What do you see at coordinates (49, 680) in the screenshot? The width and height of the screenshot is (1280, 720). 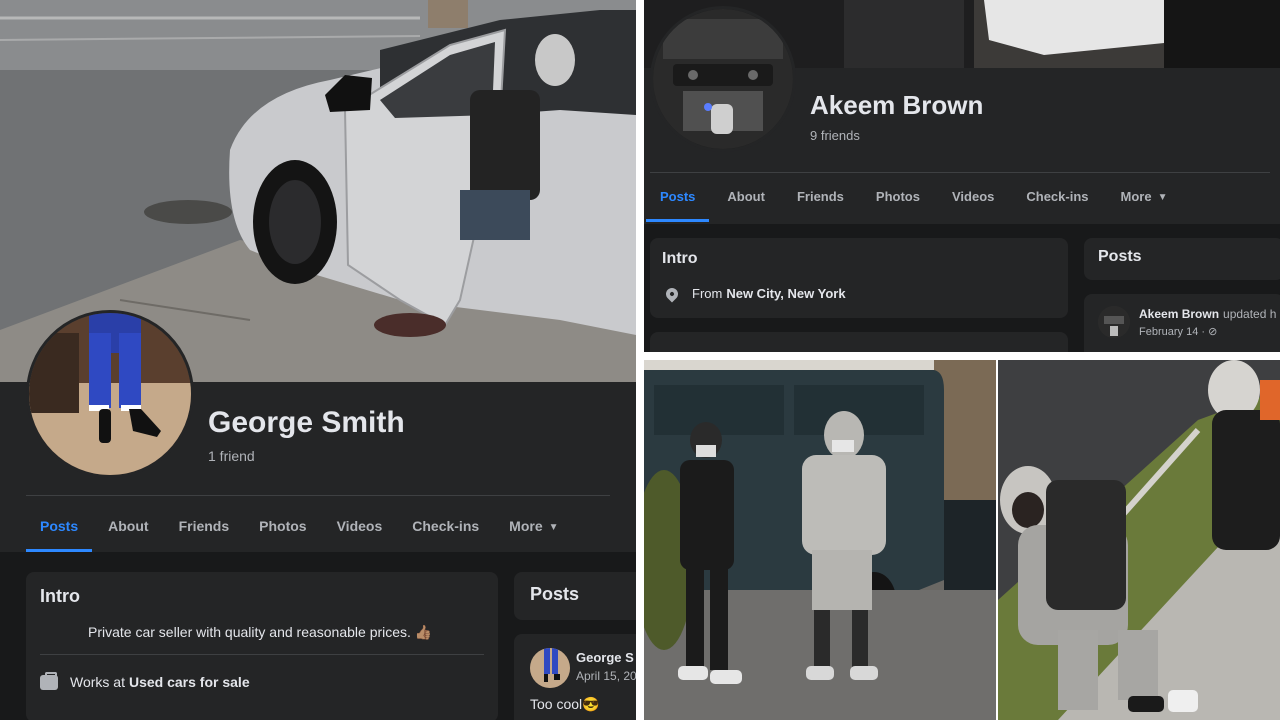 I see `briefcase-icon` at bounding box center [49, 680].